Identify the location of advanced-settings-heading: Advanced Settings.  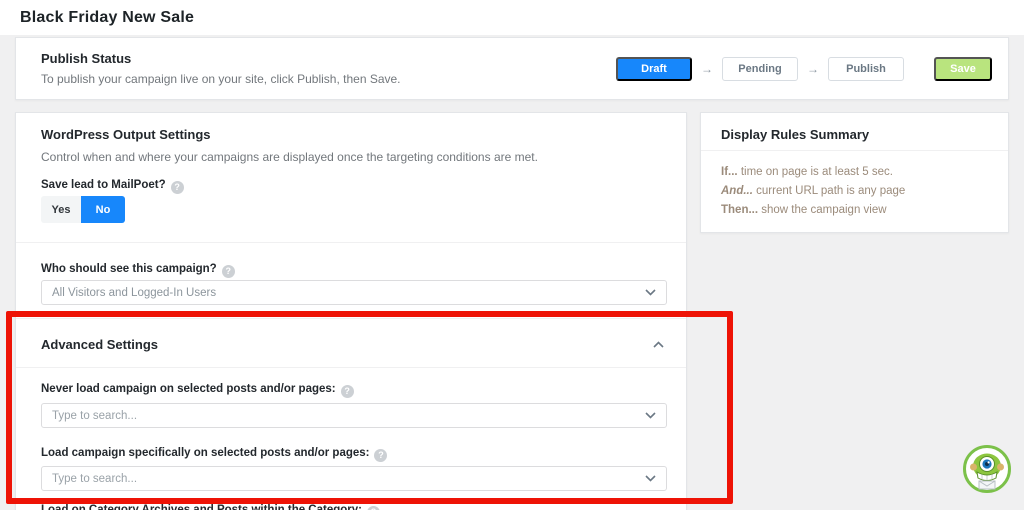
(100, 344).